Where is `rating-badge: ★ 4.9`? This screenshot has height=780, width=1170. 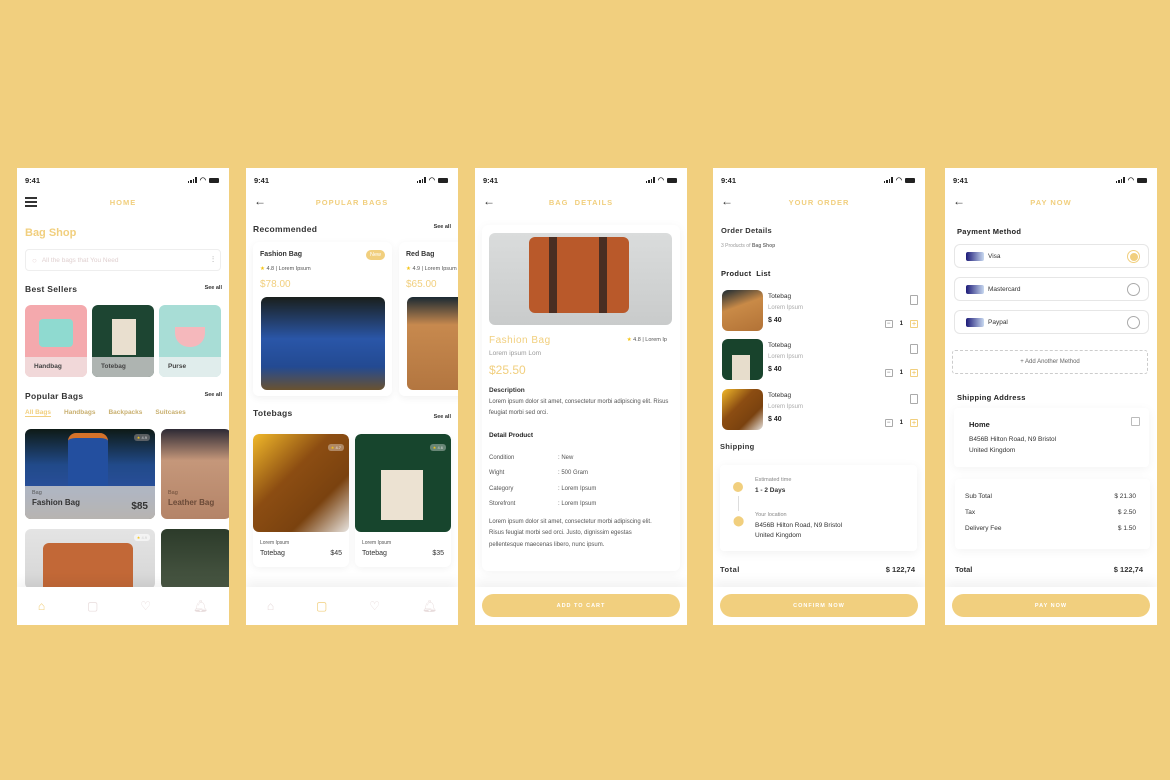
rating-badge: ★ 4.9 is located at coordinates (141, 537).